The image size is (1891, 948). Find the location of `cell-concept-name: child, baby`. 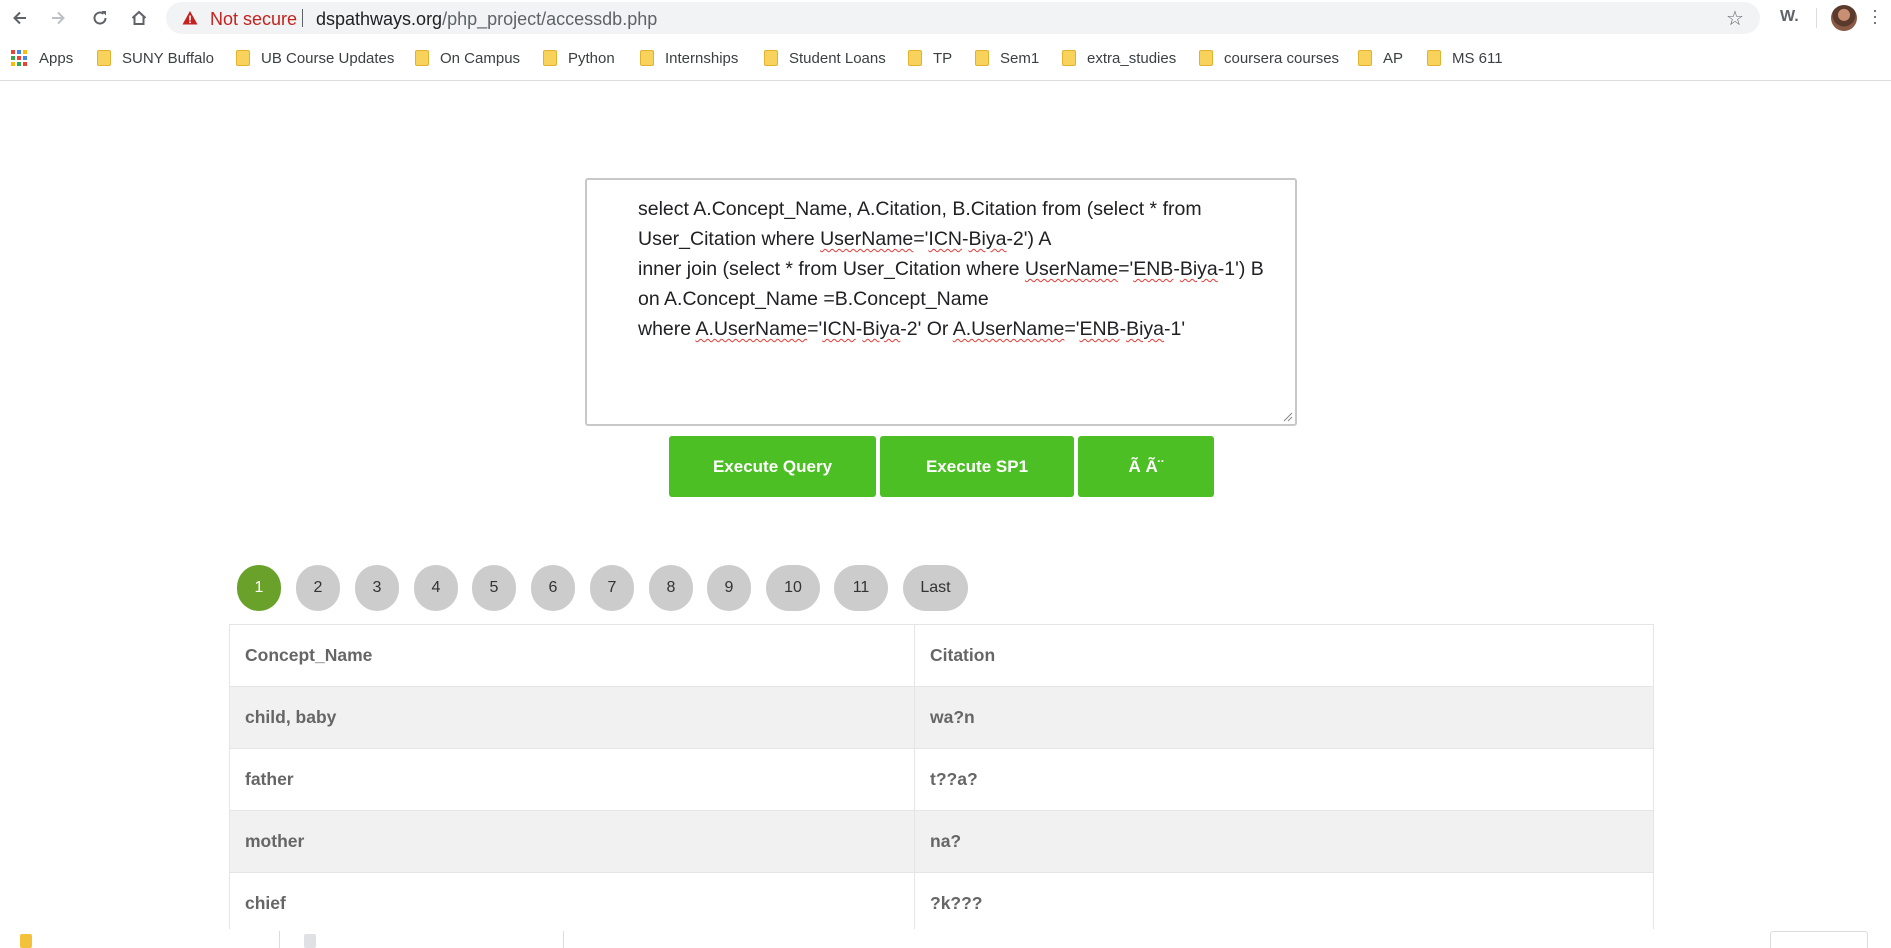

cell-concept-name: child, baby is located at coordinates (572, 717).